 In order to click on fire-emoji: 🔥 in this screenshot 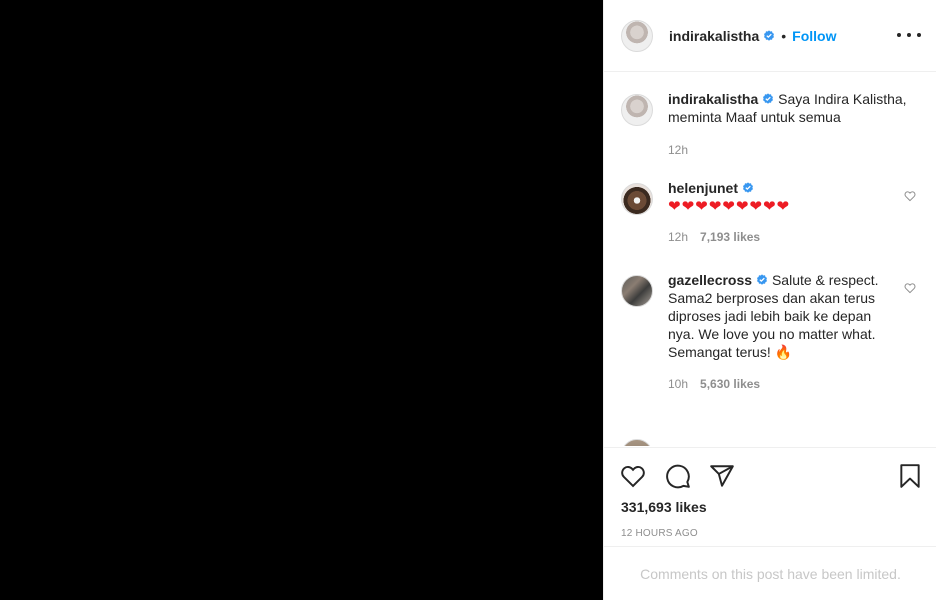, I will do `click(783, 352)`.